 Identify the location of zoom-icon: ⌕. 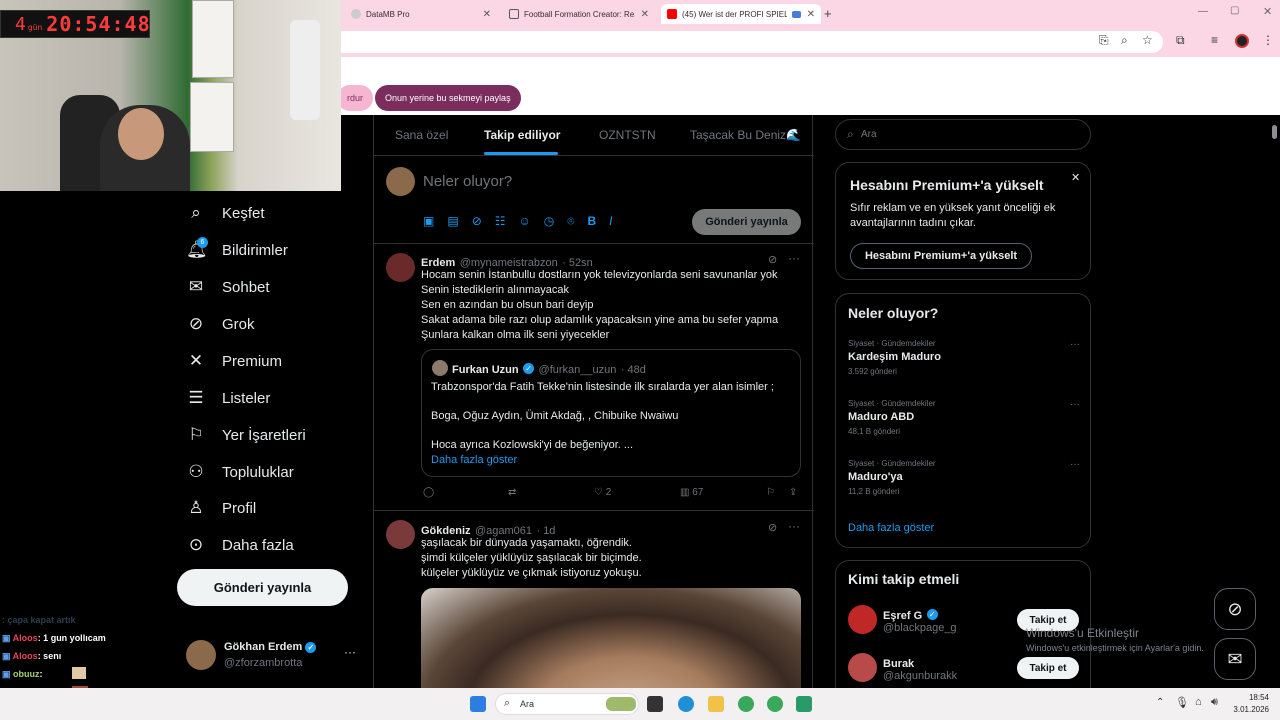
(1124, 40).